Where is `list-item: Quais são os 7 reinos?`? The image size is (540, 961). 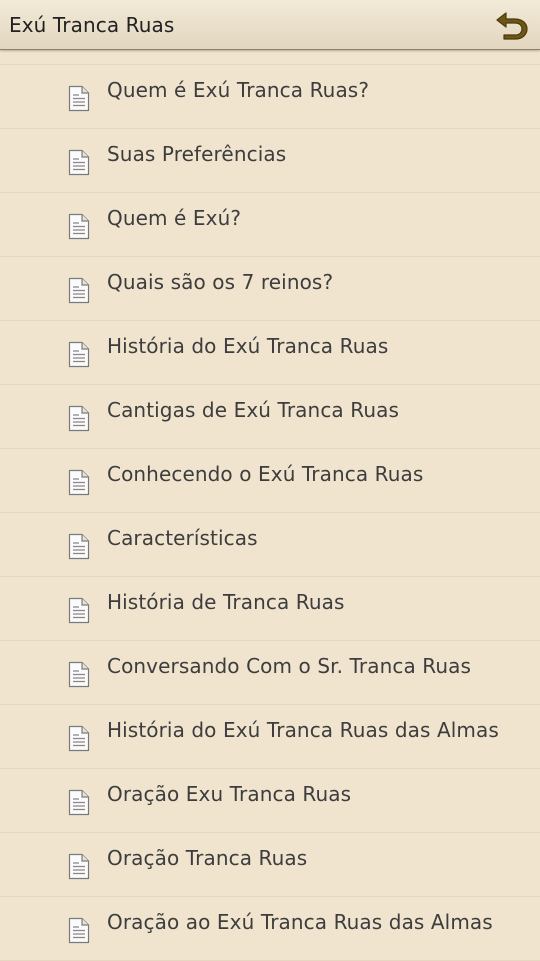 list-item: Quais são os 7 reinos? is located at coordinates (270, 289).